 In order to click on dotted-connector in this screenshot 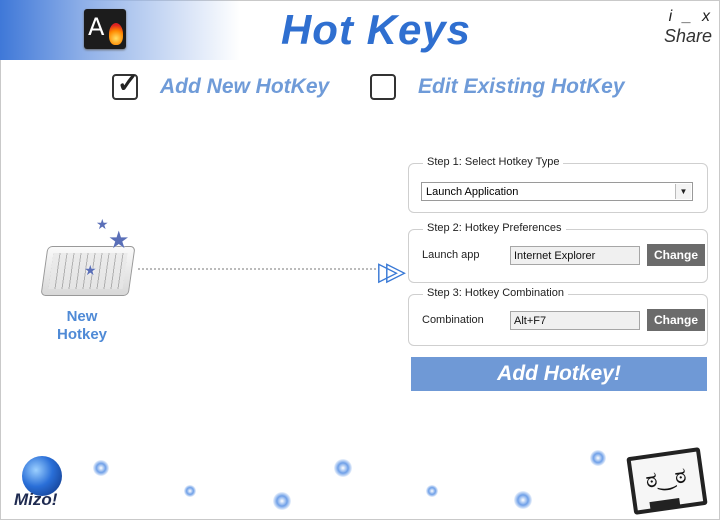, I will do `click(257, 269)`.